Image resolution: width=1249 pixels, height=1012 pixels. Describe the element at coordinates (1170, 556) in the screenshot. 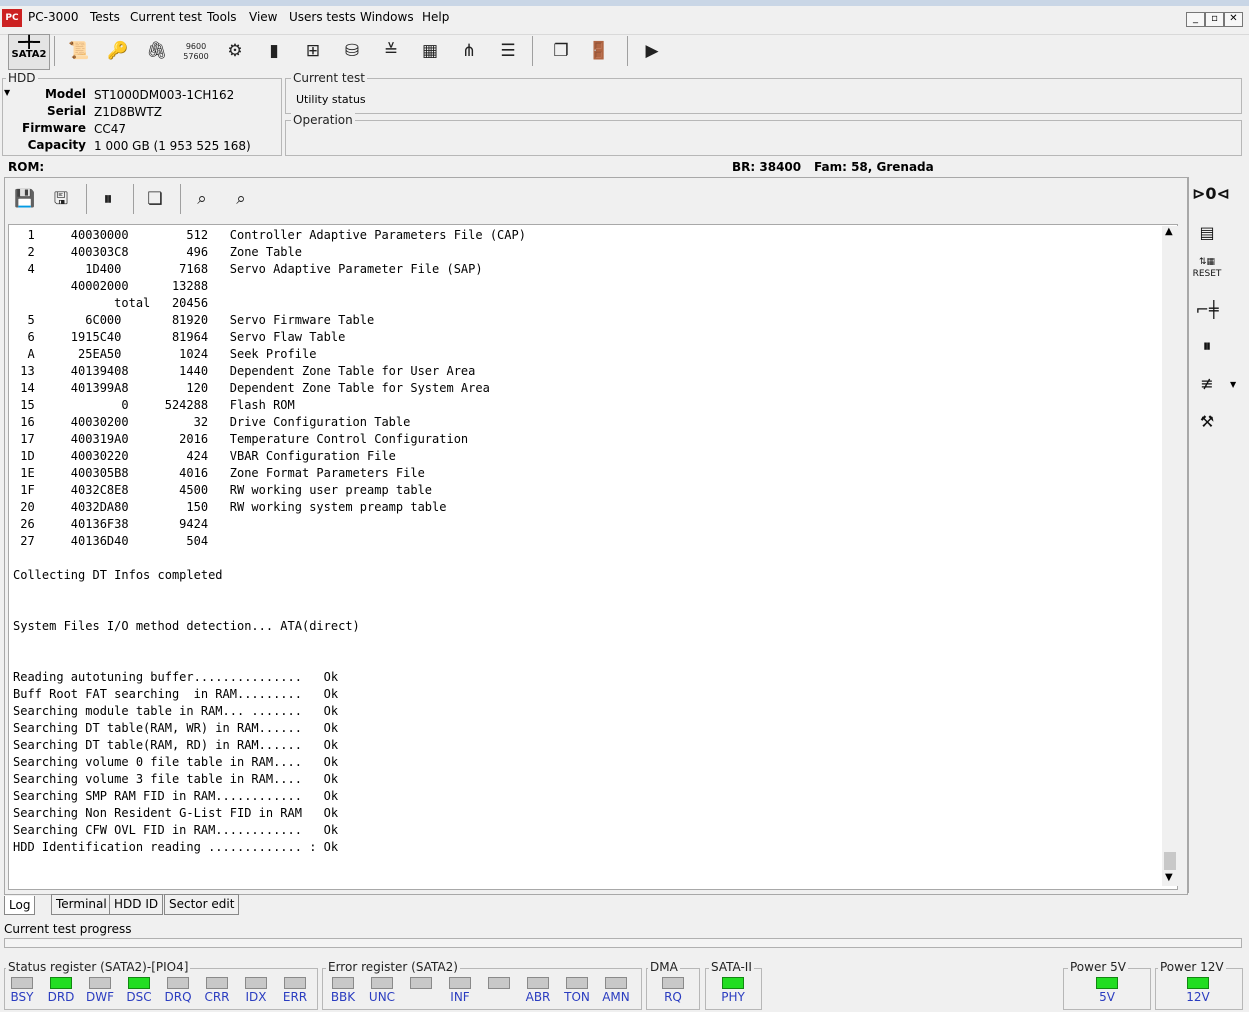

I see `log-scrollbar: ▲ ▼` at that location.